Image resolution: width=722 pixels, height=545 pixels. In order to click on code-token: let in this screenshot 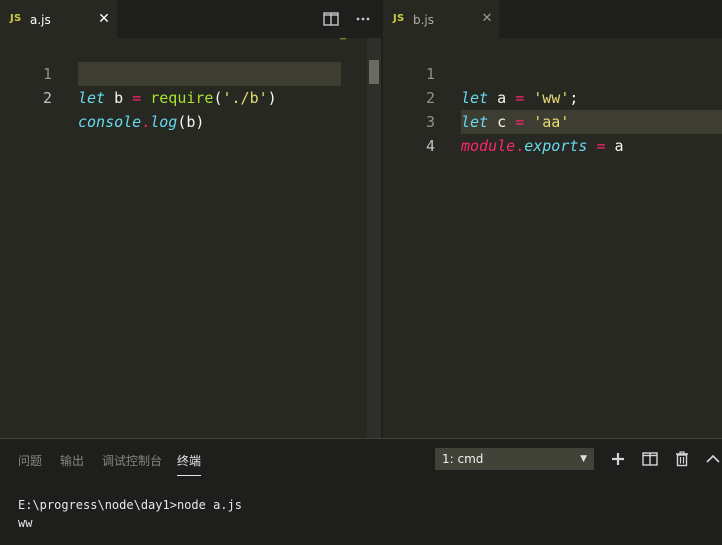, I will do `click(92, 98)`.